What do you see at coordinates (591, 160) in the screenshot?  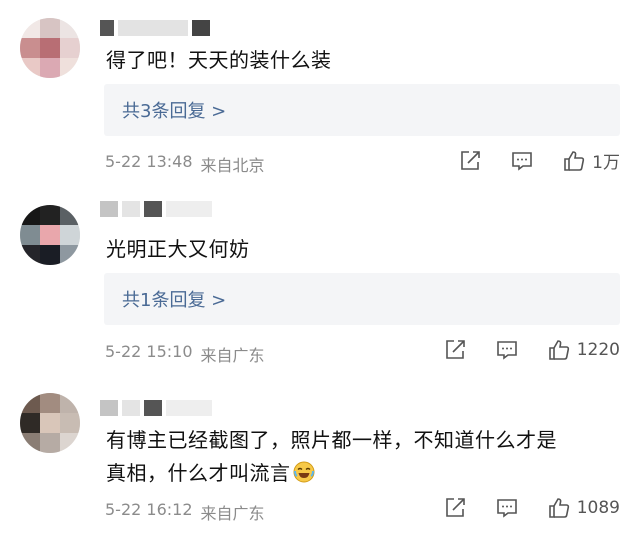 I see `like-button: 1万` at bounding box center [591, 160].